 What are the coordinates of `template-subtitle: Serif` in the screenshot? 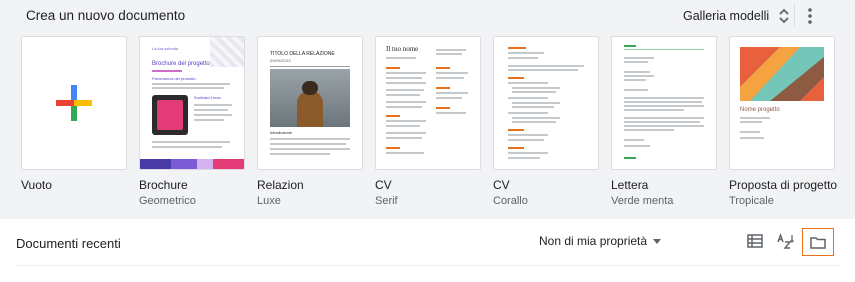 It's located at (386, 201).